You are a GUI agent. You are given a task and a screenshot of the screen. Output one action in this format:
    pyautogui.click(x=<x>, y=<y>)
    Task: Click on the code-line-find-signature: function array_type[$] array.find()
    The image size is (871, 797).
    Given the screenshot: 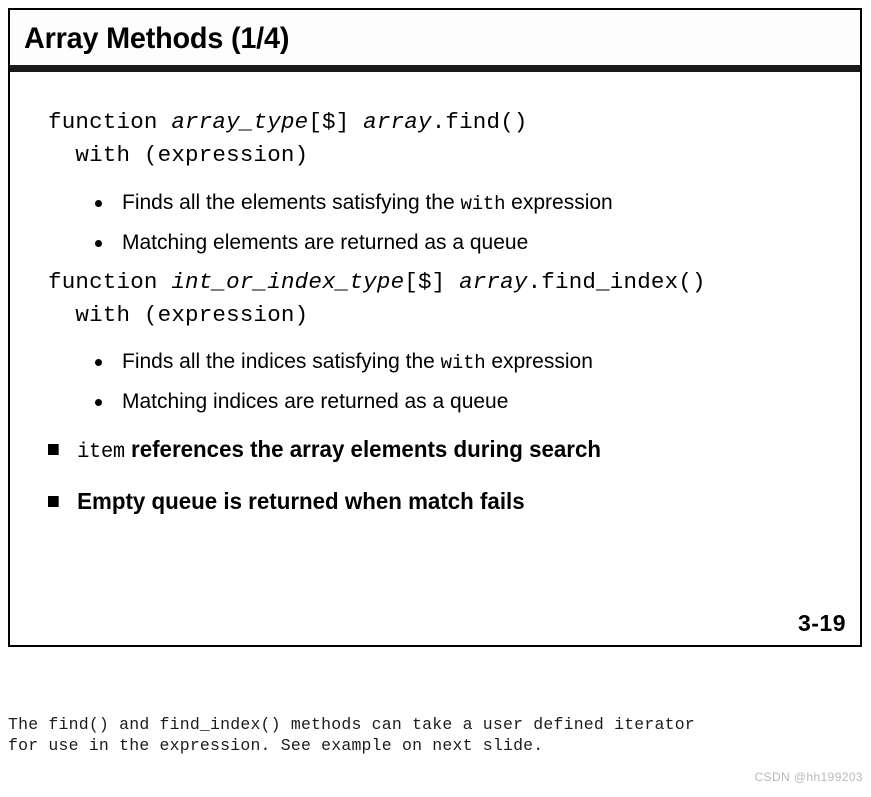 What is the action you would take?
    pyautogui.click(x=288, y=122)
    